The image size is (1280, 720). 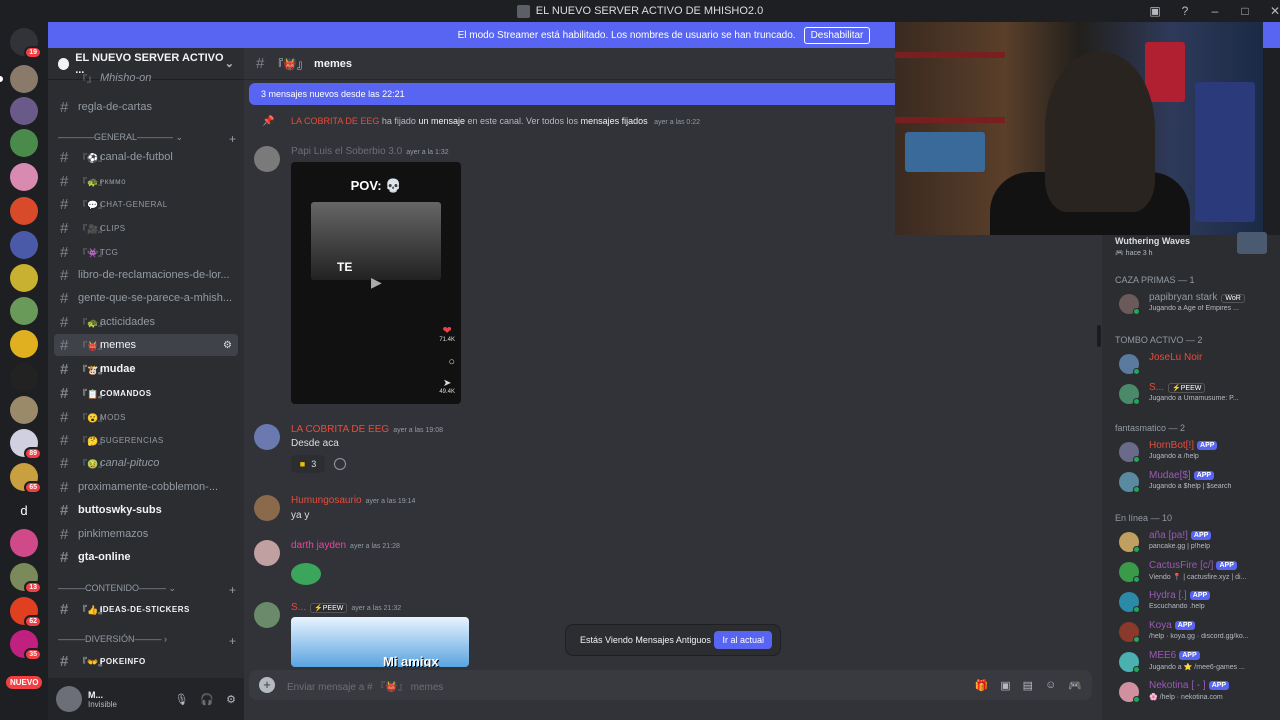 I want to click on server-icon: 89, so click(x=26, y=444).